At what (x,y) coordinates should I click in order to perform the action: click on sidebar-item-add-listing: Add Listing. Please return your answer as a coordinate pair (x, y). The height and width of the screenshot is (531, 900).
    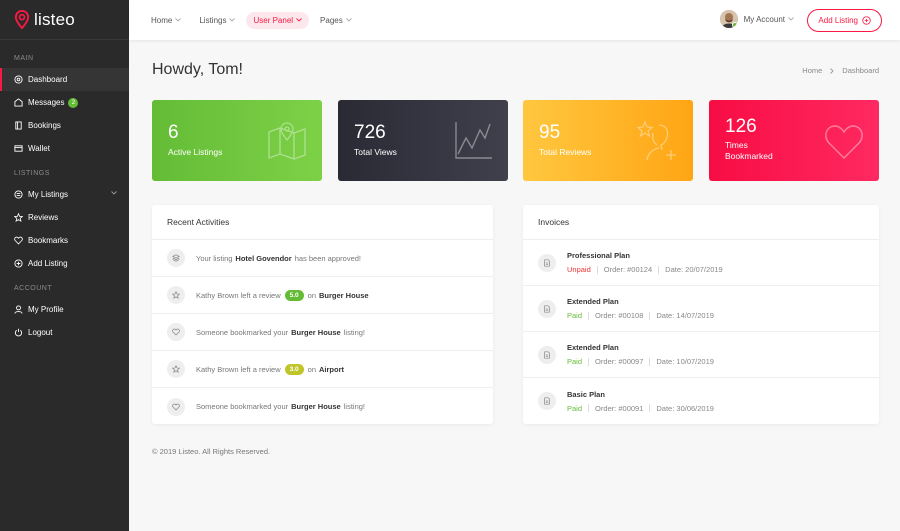
    Looking at the image, I should click on (64, 263).